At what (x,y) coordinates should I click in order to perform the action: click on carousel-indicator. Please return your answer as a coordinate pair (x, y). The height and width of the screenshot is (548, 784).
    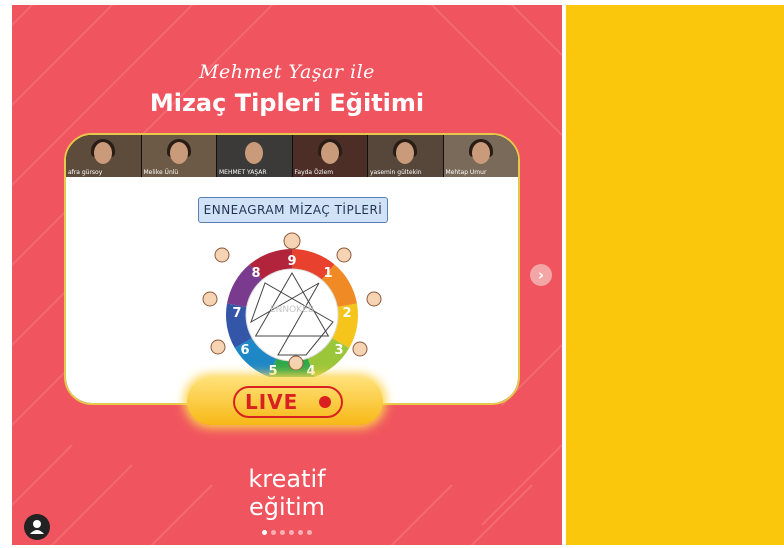
    Looking at the image, I should click on (287, 532).